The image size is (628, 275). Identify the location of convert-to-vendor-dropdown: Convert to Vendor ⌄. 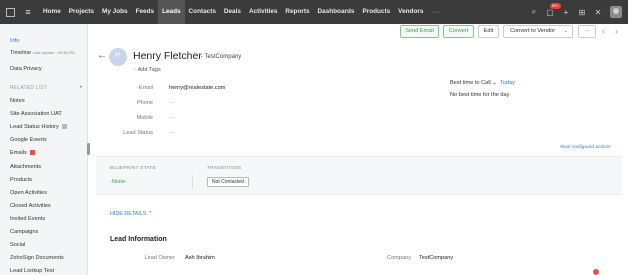
(538, 31).